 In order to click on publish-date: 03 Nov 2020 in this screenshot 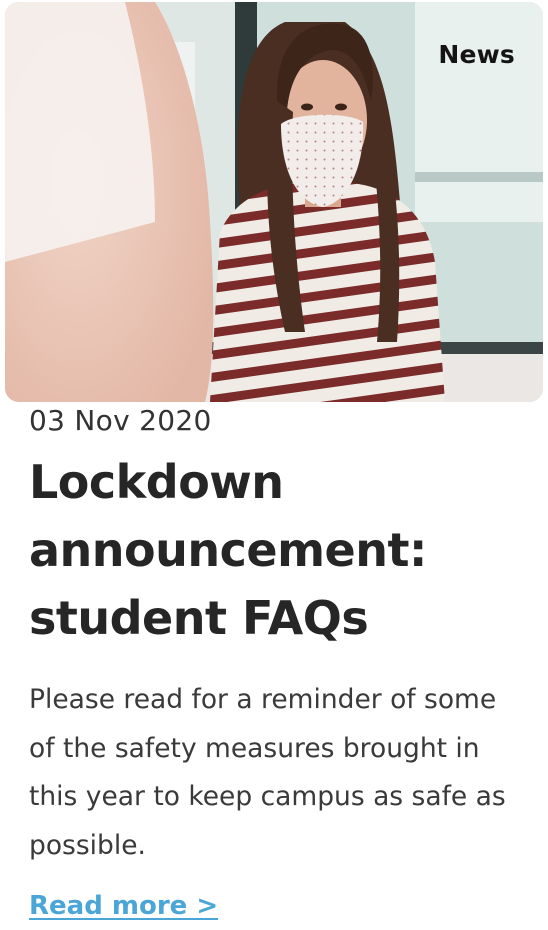, I will do `click(120, 420)`.